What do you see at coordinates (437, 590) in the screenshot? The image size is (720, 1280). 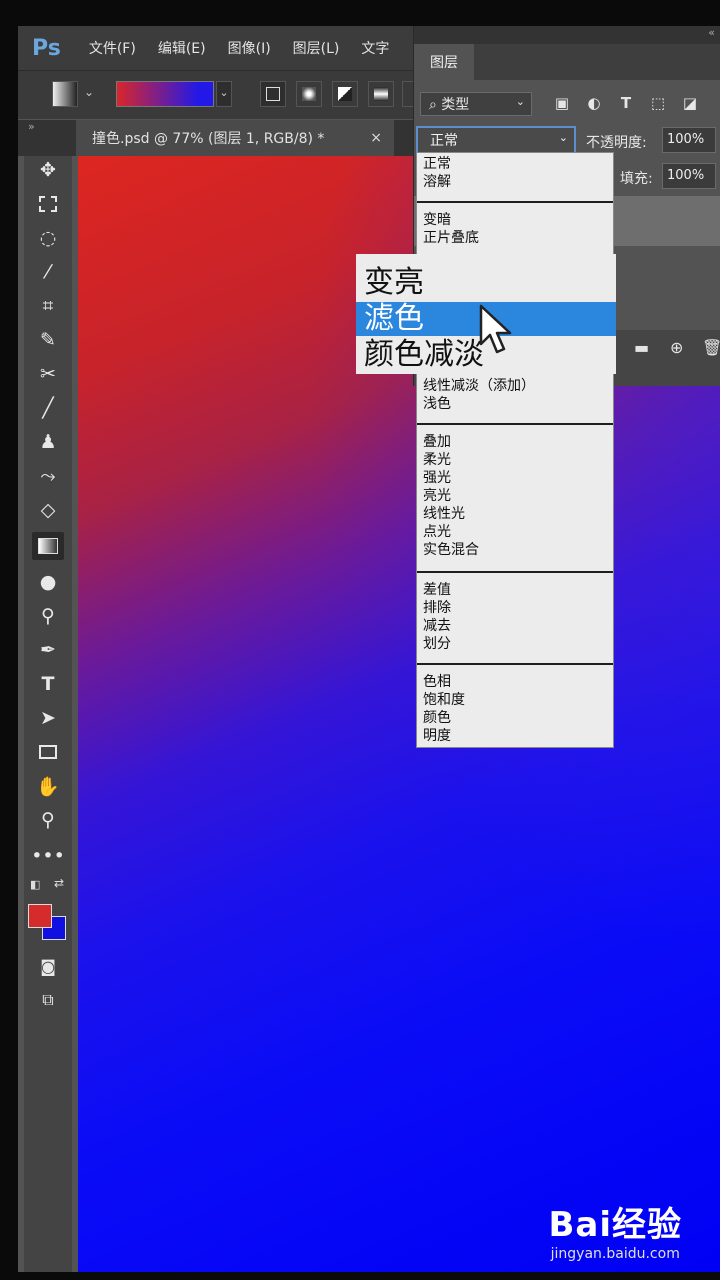 I see `blend-option: 差值` at bounding box center [437, 590].